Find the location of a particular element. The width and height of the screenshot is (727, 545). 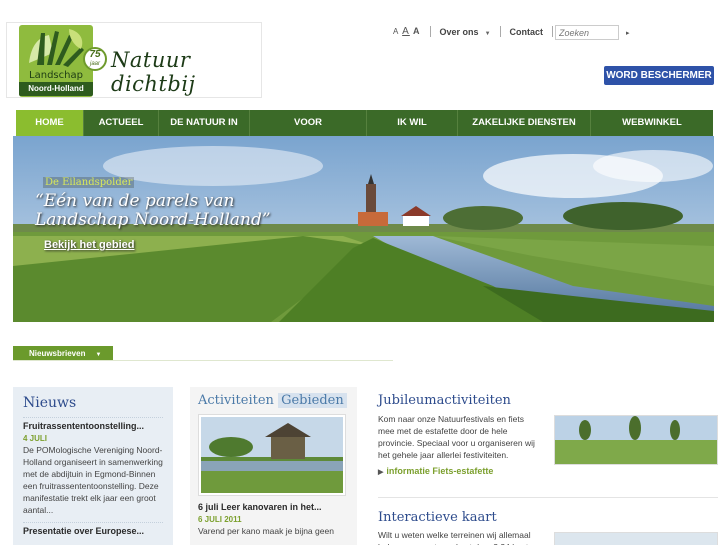

search-submit-icon: ▸ is located at coordinates (628, 33).